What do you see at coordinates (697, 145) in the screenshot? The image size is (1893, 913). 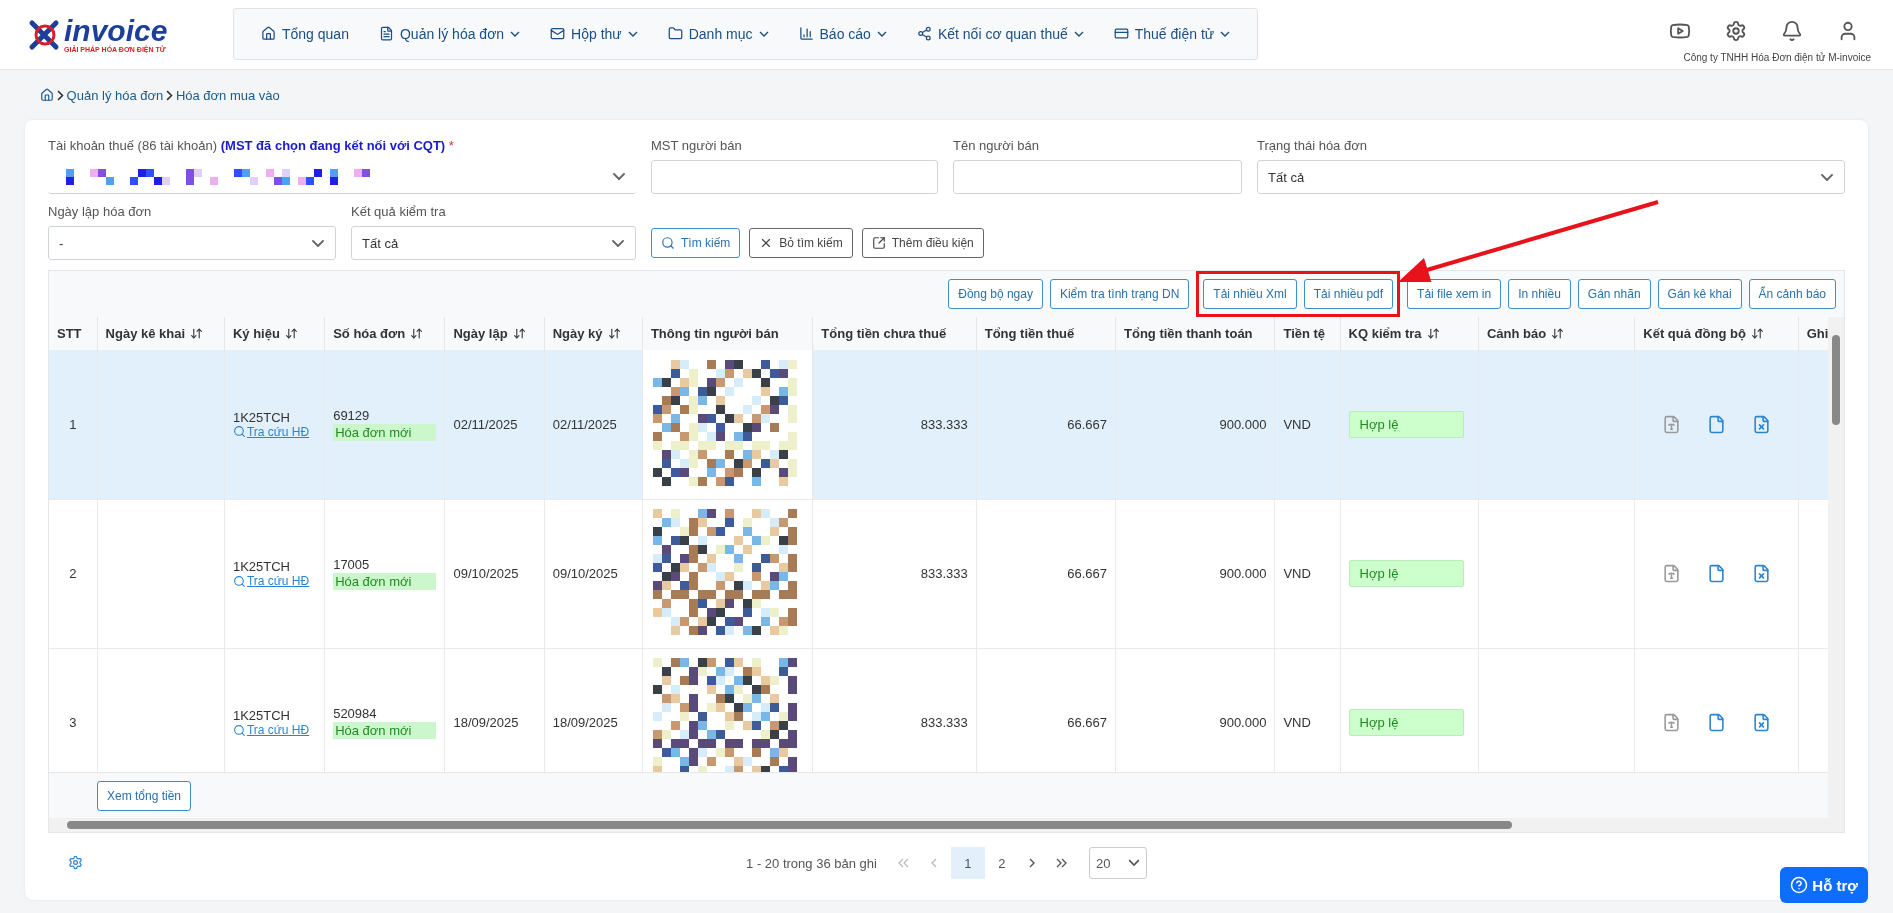 I see `field-label: MST người bán` at bounding box center [697, 145].